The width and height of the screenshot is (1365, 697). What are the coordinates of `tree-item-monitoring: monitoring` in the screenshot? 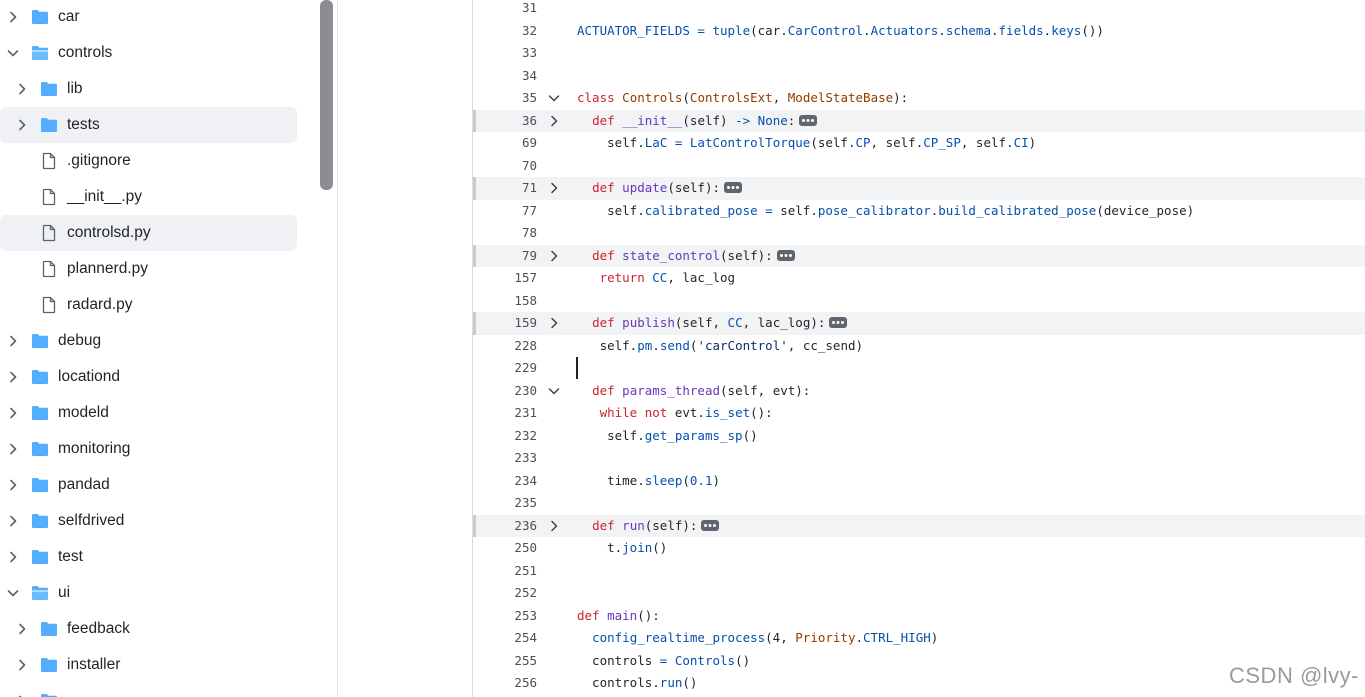 It's located at (148, 449).